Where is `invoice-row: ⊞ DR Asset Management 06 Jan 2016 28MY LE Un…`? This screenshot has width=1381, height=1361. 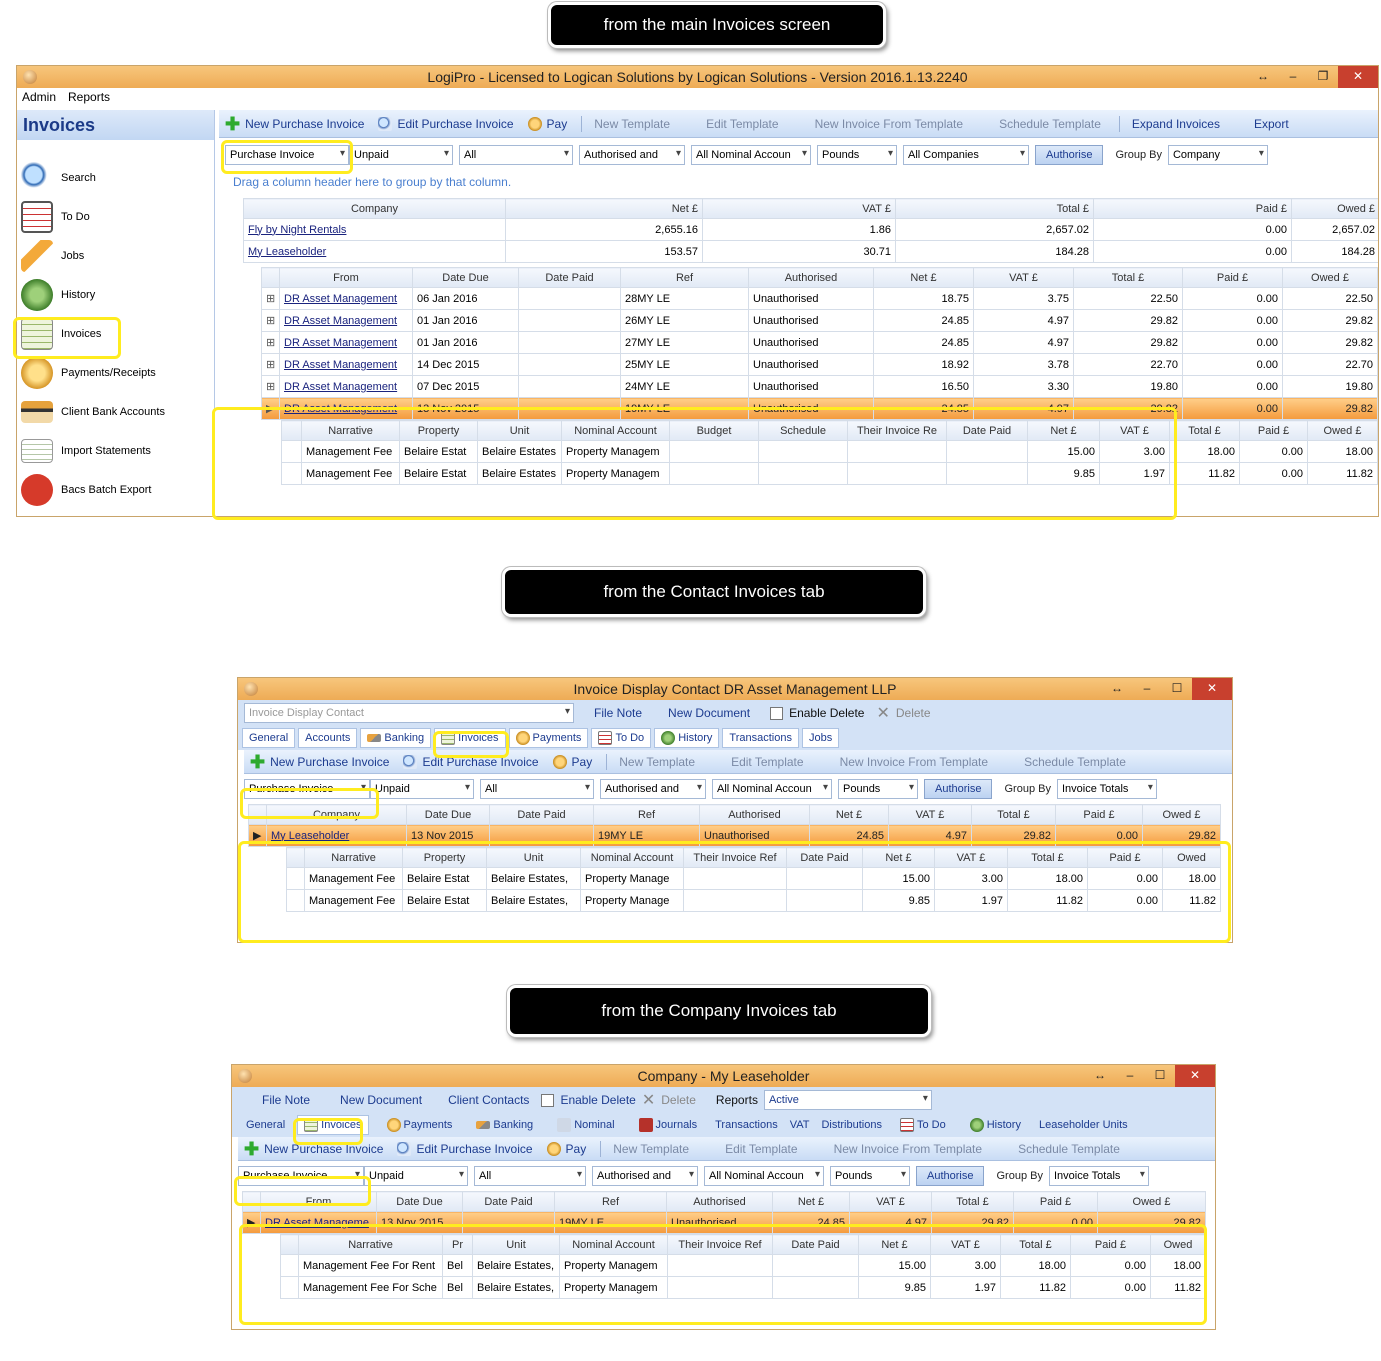
invoice-row: ⊞ DR Asset Management 06 Jan 2016 28MY LE Un… is located at coordinates (819, 298).